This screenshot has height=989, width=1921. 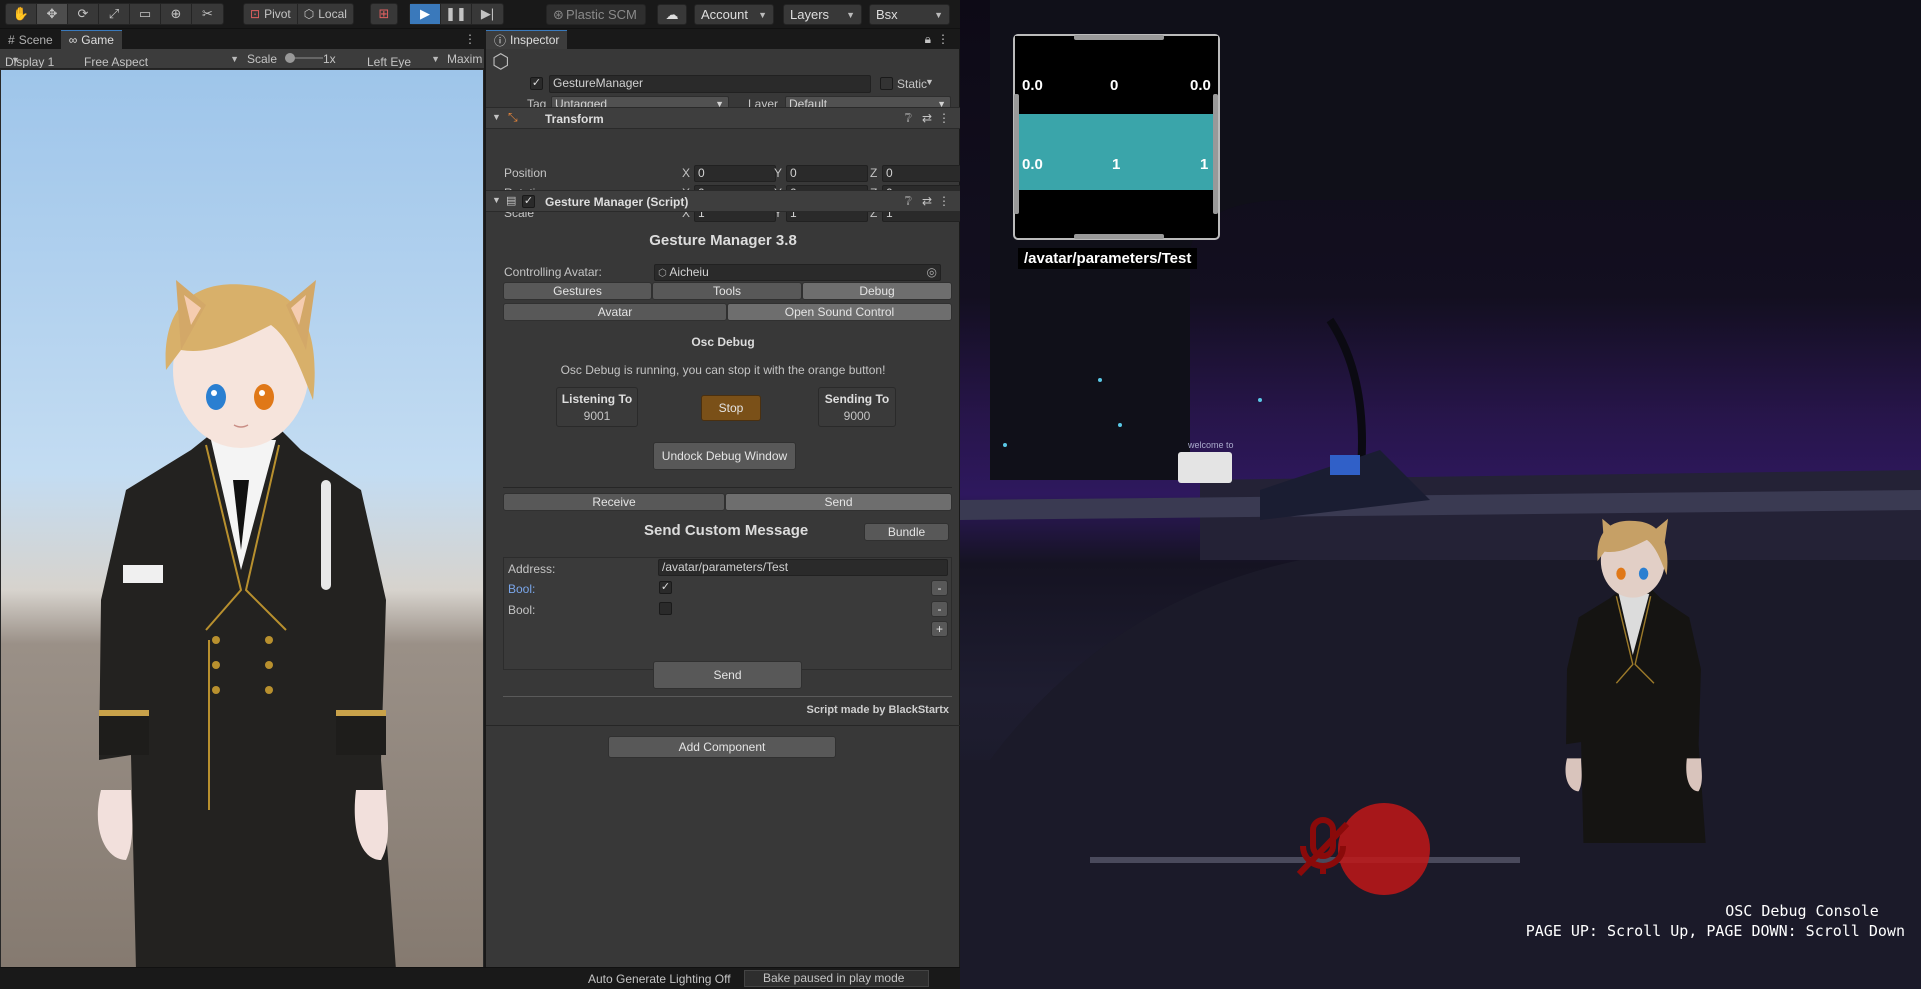 I want to click on pivot-icon: ⊡, so click(x=255, y=14).